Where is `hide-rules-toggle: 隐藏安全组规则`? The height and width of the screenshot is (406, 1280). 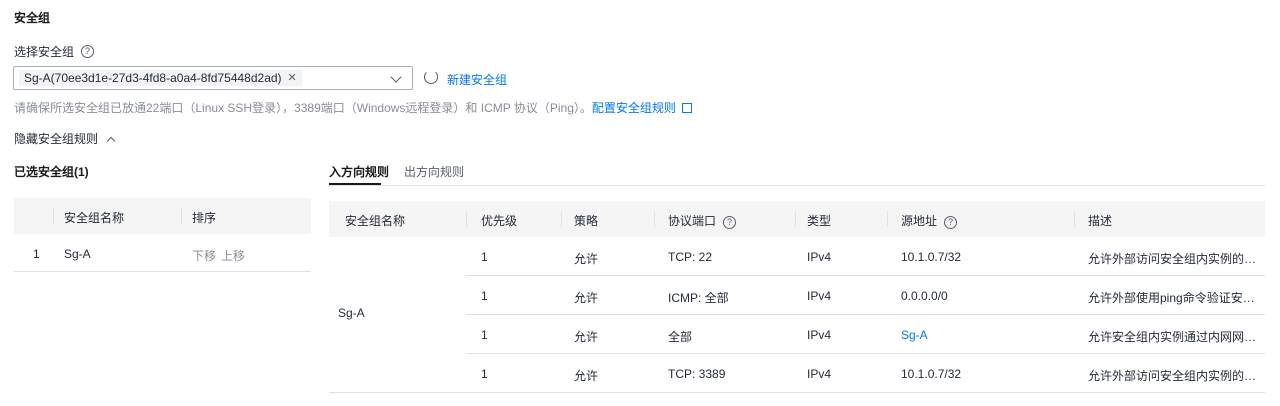 hide-rules-toggle: 隐藏安全组规则 is located at coordinates (65, 138).